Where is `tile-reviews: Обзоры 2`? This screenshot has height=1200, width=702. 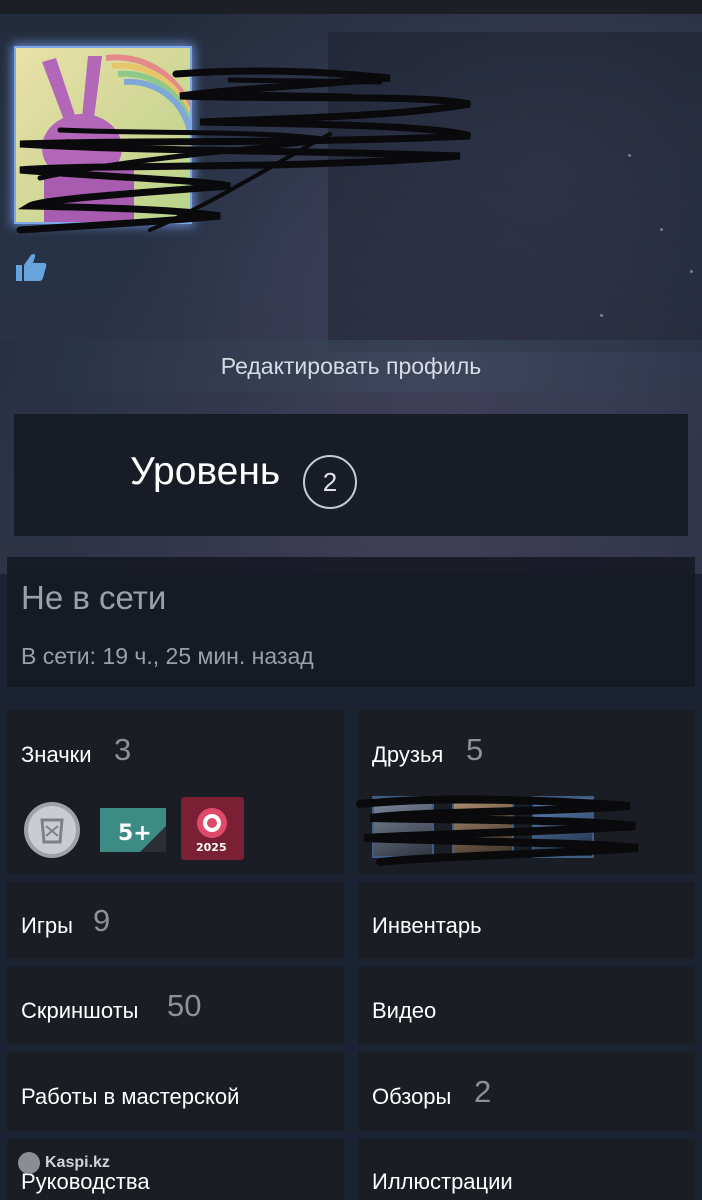 tile-reviews: Обзоры 2 is located at coordinates (526, 1091).